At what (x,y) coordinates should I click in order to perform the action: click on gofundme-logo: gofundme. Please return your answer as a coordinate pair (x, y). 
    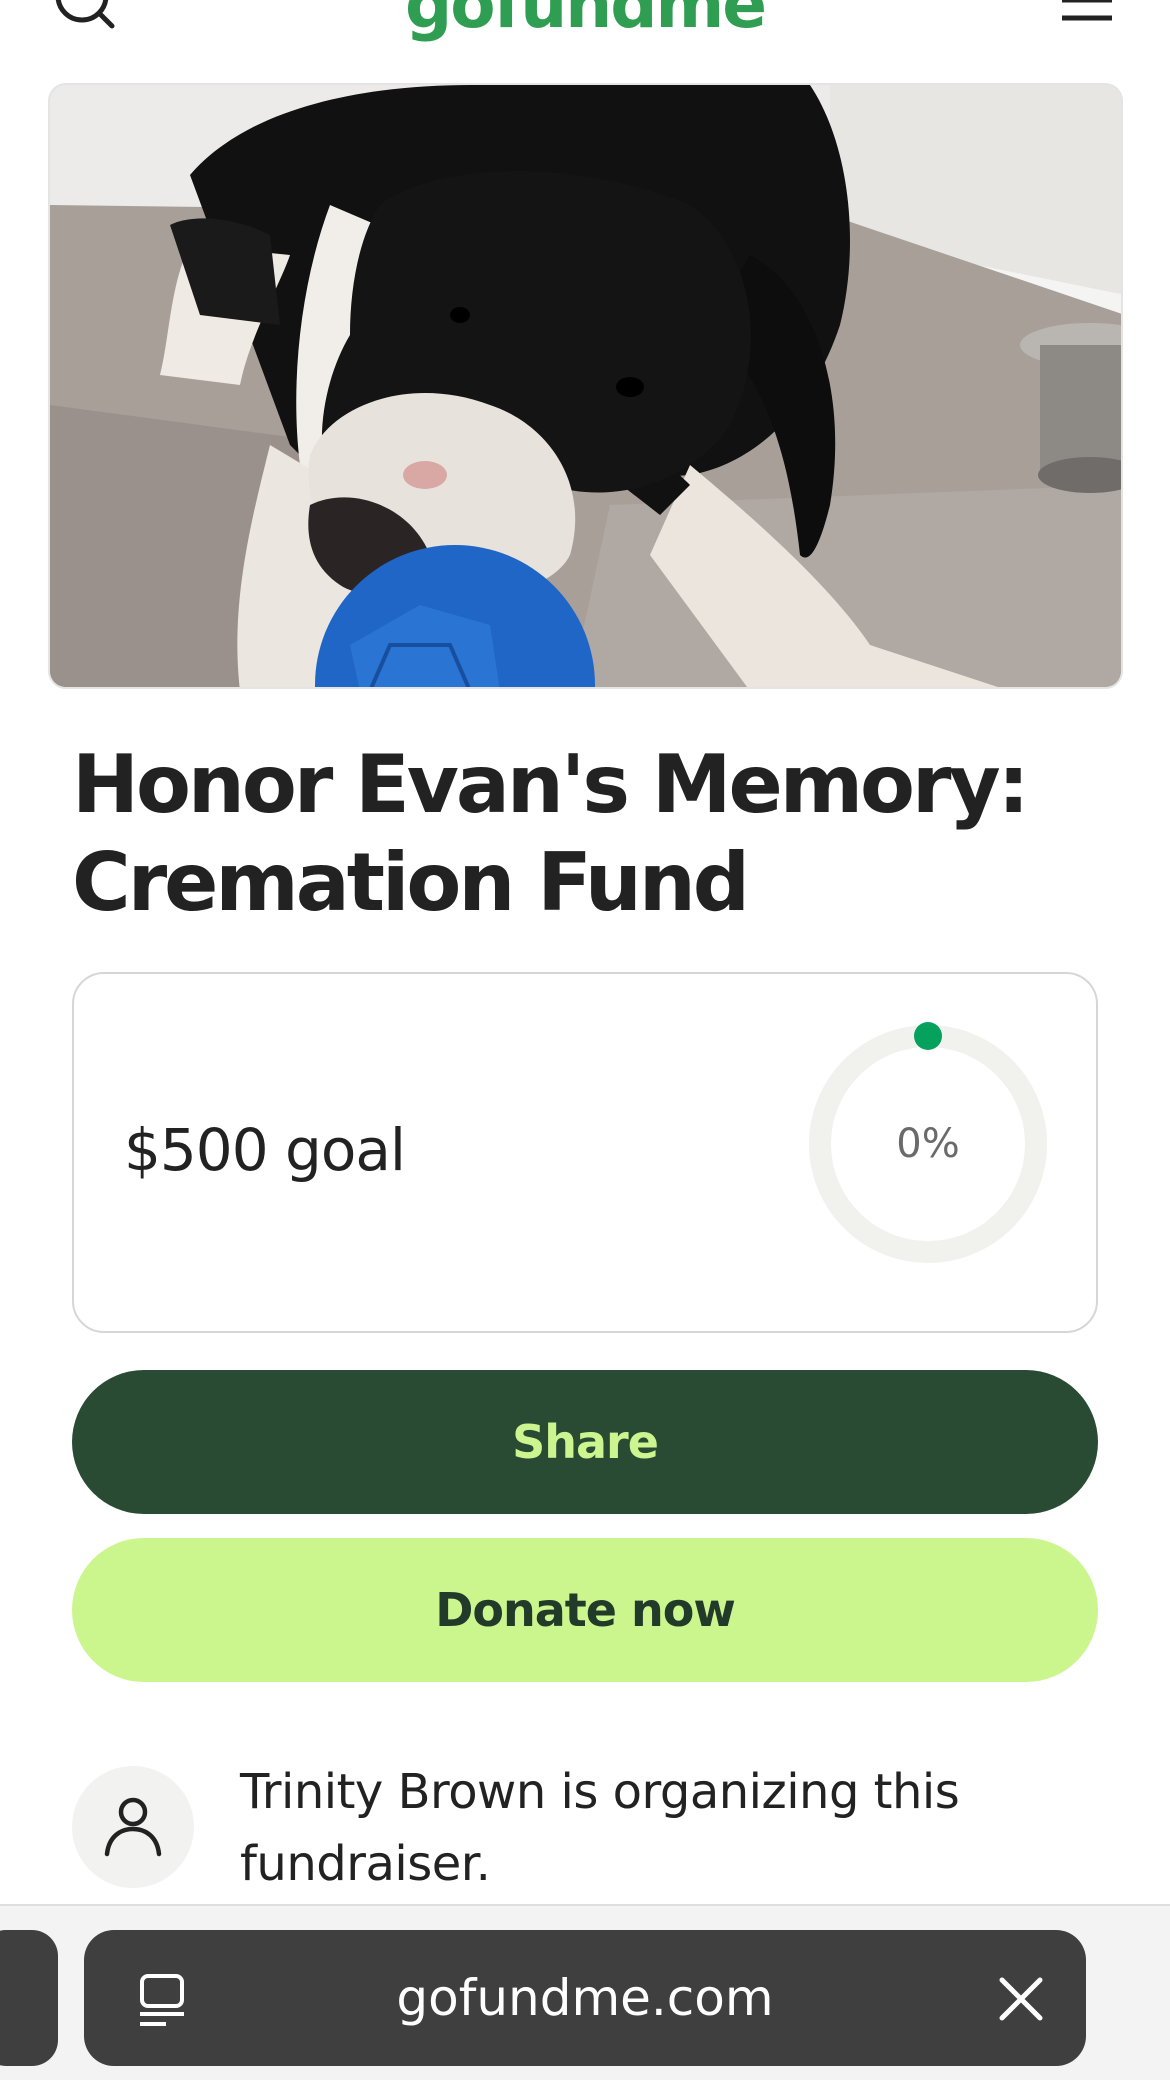
    Looking at the image, I should click on (585, 19).